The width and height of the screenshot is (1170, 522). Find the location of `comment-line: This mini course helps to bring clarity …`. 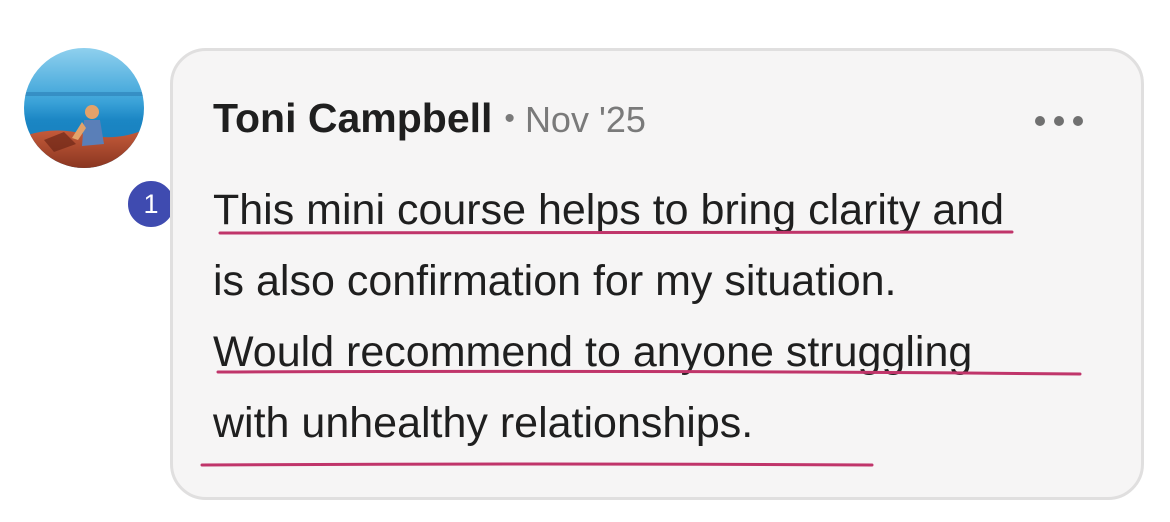

comment-line: This mini course helps to bring clarity … is located at coordinates (609, 210).